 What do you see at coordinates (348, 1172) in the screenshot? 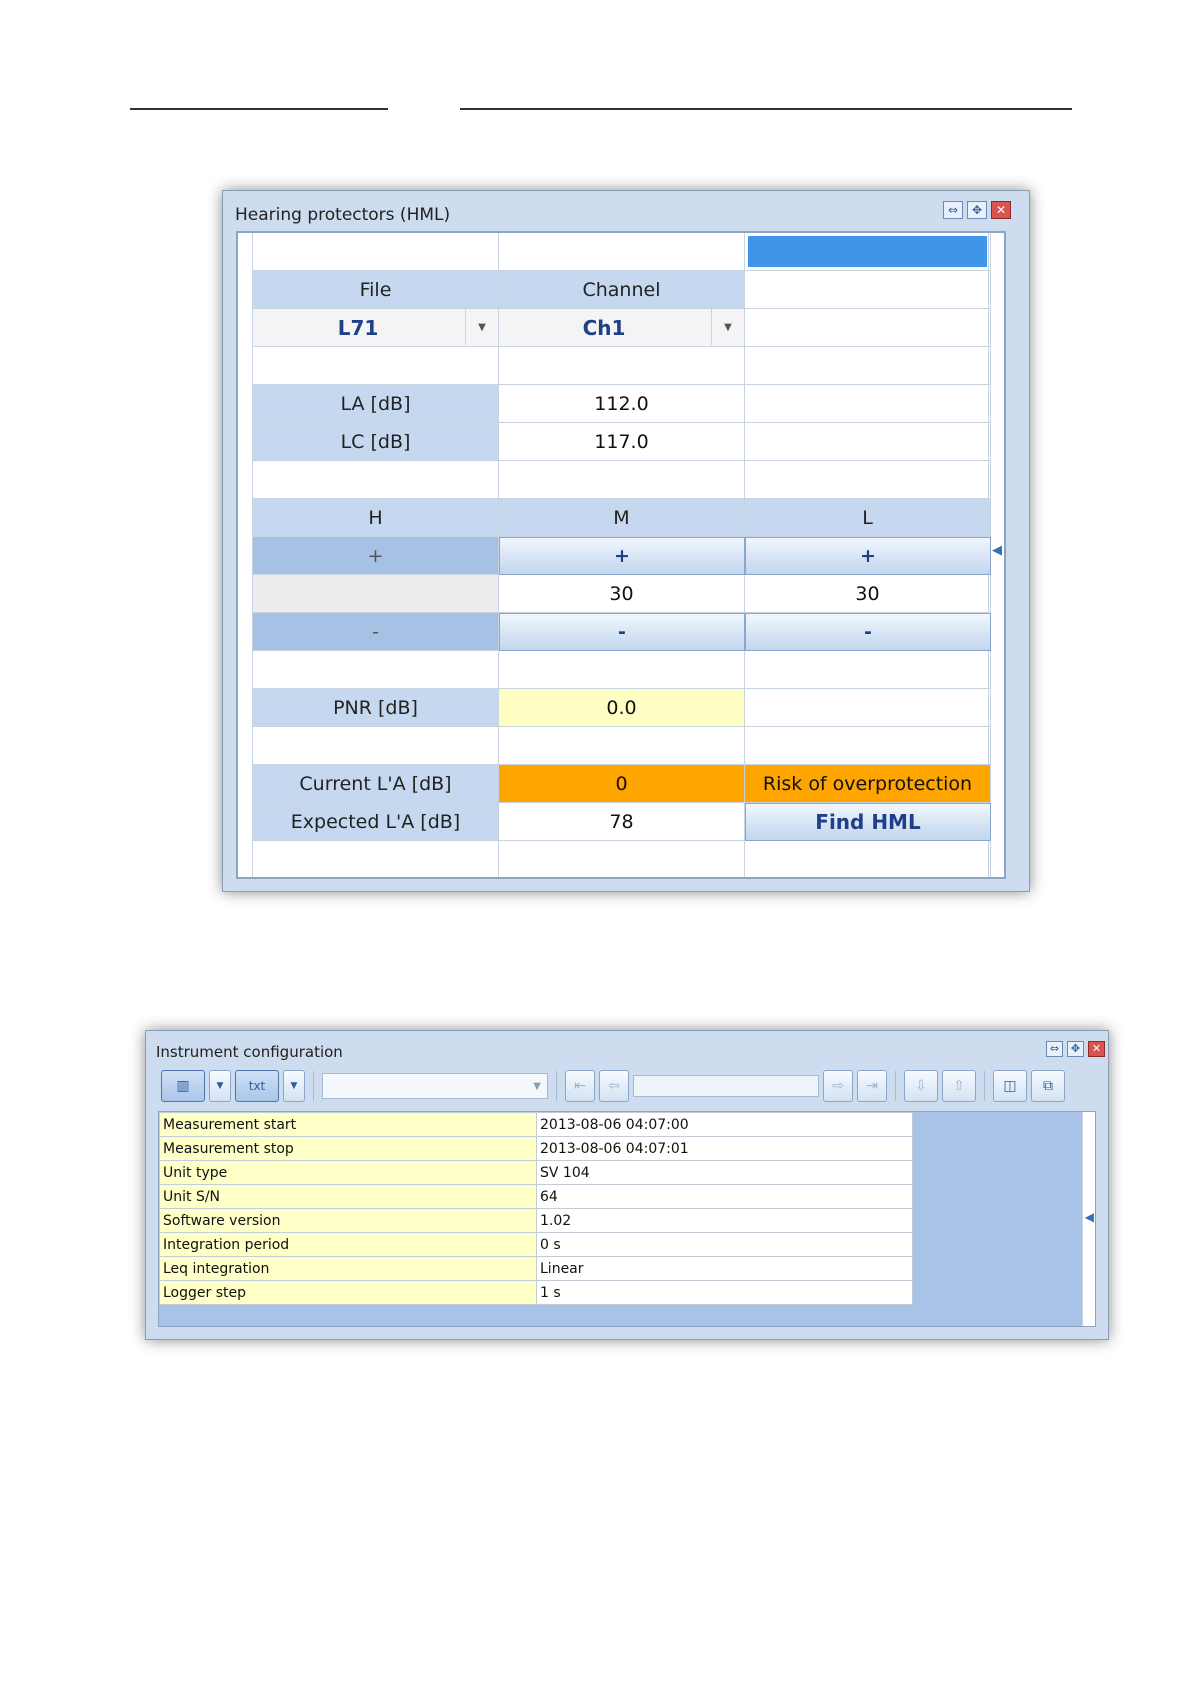
I see `config-key: Unit type` at bounding box center [348, 1172].